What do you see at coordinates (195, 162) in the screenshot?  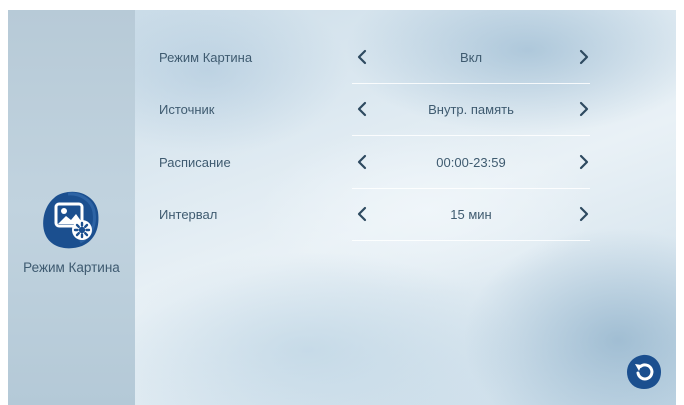 I see `setting-label: Расписание` at bounding box center [195, 162].